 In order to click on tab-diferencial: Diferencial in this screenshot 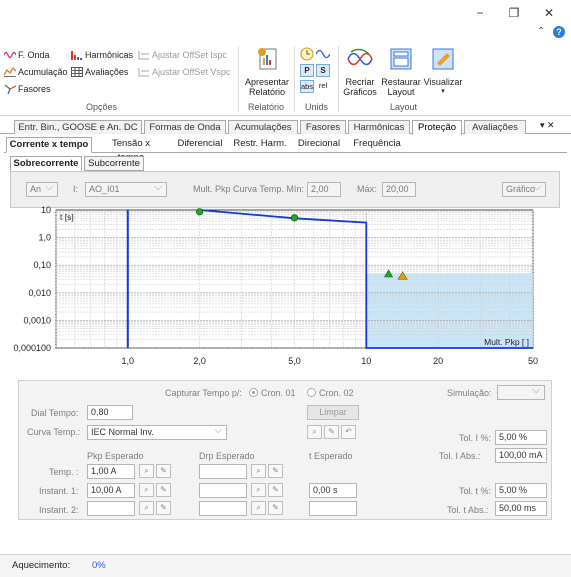, I will do `click(200, 144)`.